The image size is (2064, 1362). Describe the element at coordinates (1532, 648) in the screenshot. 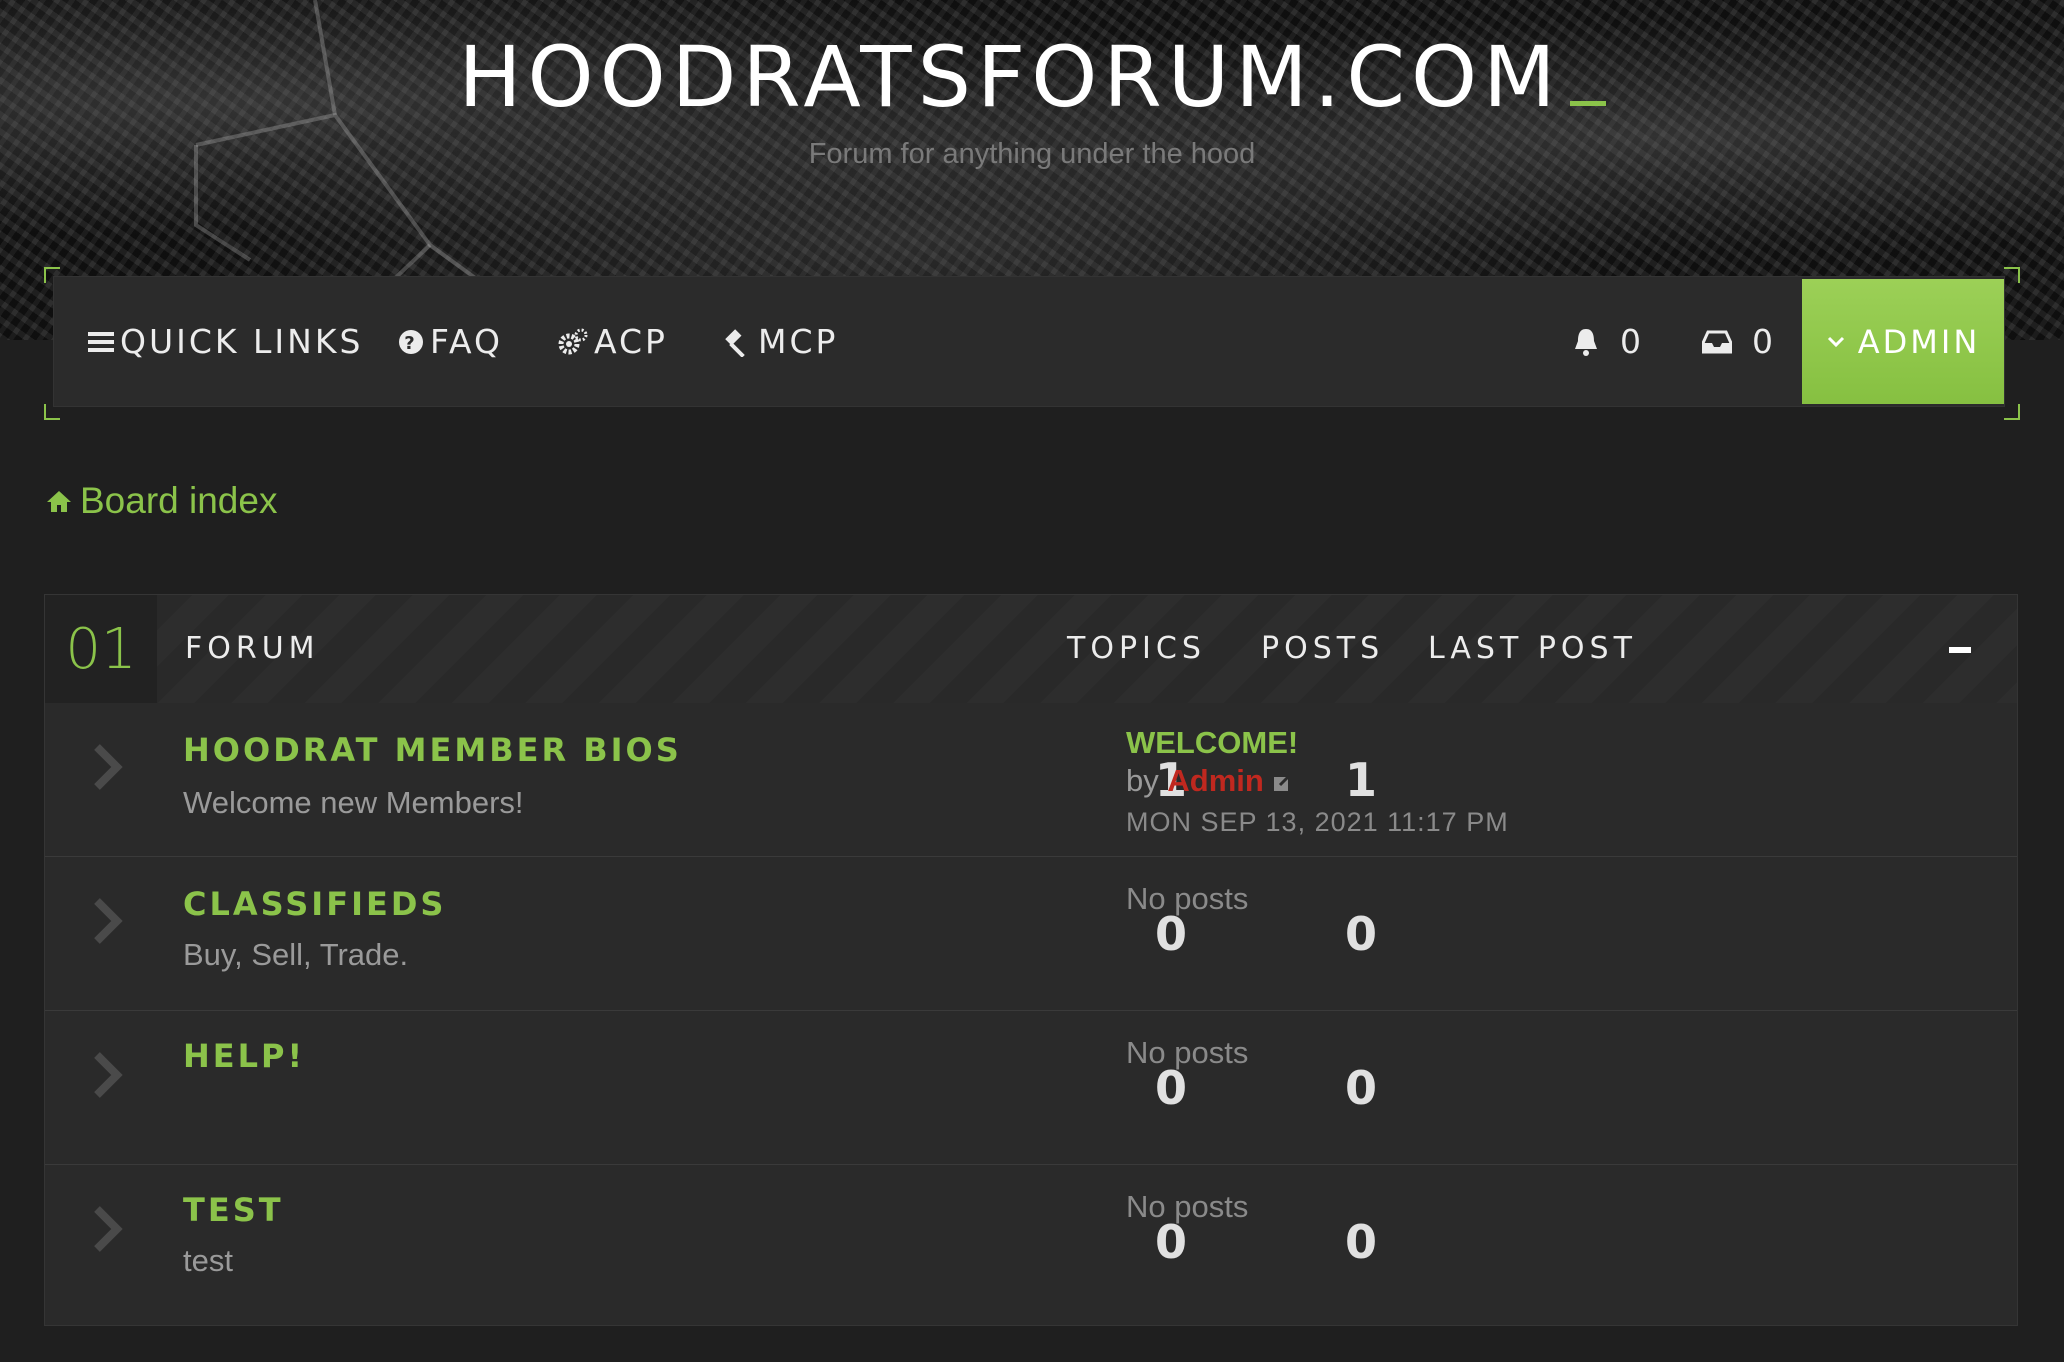

I see `column-last-post: LAST POST` at that location.